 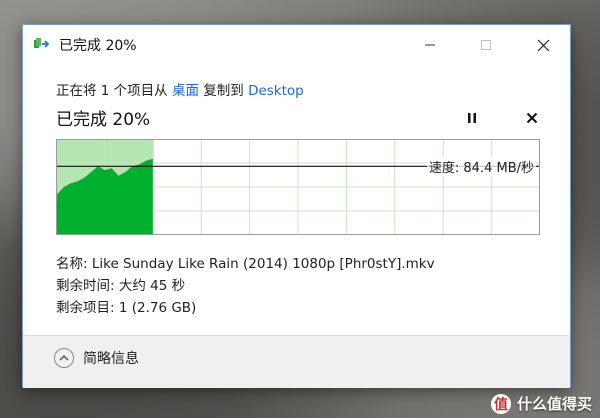 What do you see at coordinates (98, 46) in the screenshot?
I see `window-title: 已完成 20%` at bounding box center [98, 46].